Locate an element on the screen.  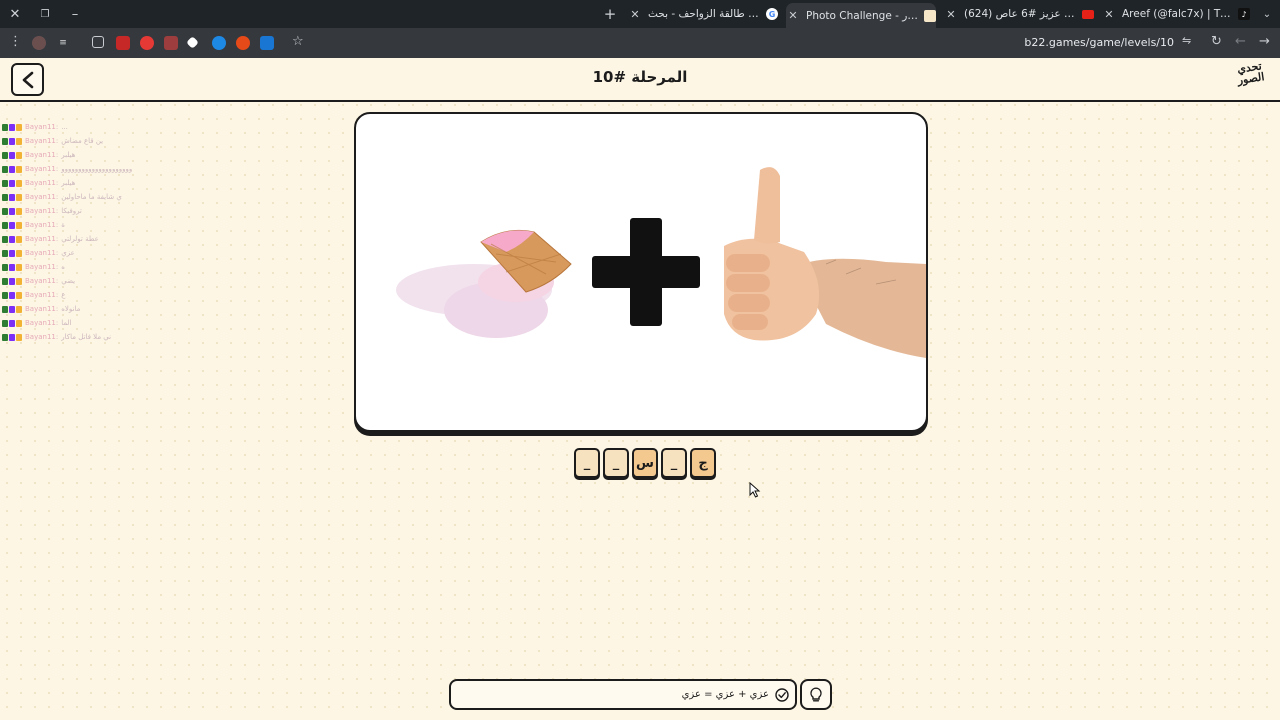
tab-title: Areef (@falc7x) | TikTok is located at coordinates (1177, 14).